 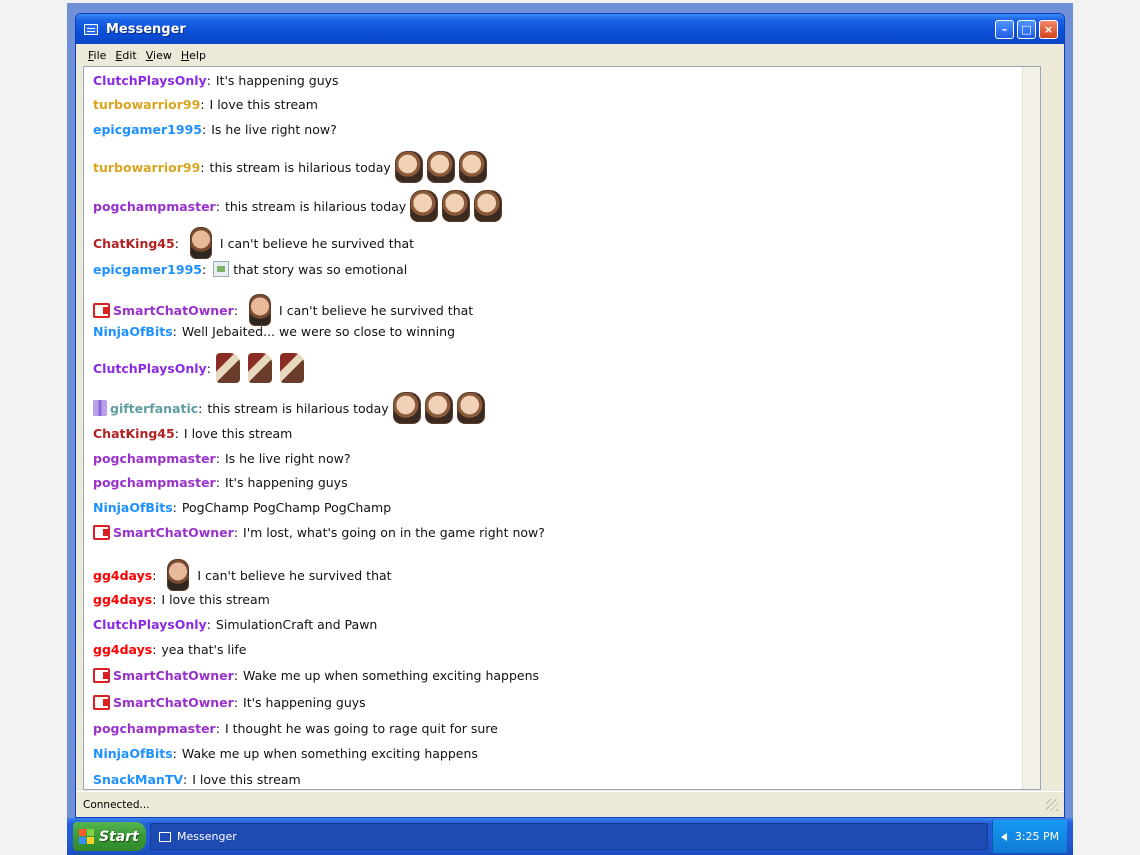 What do you see at coordinates (138, 779) in the screenshot?
I see `chat-username: SnackManTV` at bounding box center [138, 779].